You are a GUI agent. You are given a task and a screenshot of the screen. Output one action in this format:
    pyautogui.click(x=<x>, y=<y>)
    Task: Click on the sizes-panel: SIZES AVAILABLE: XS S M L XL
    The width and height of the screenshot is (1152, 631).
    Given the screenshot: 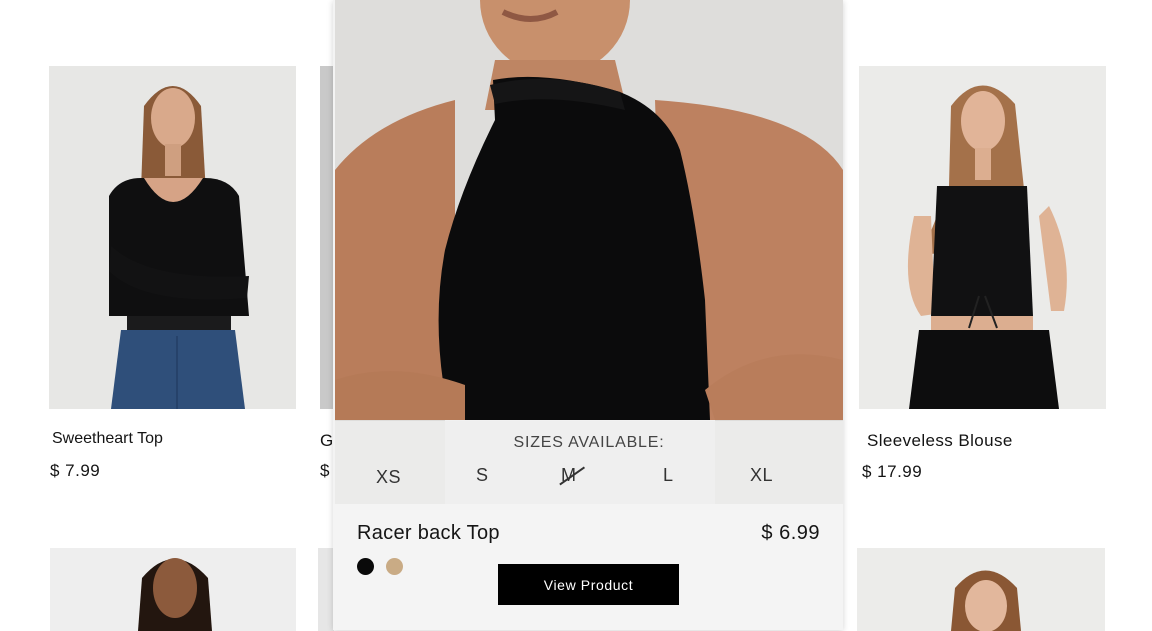 What is the action you would take?
    pyautogui.click(x=589, y=462)
    